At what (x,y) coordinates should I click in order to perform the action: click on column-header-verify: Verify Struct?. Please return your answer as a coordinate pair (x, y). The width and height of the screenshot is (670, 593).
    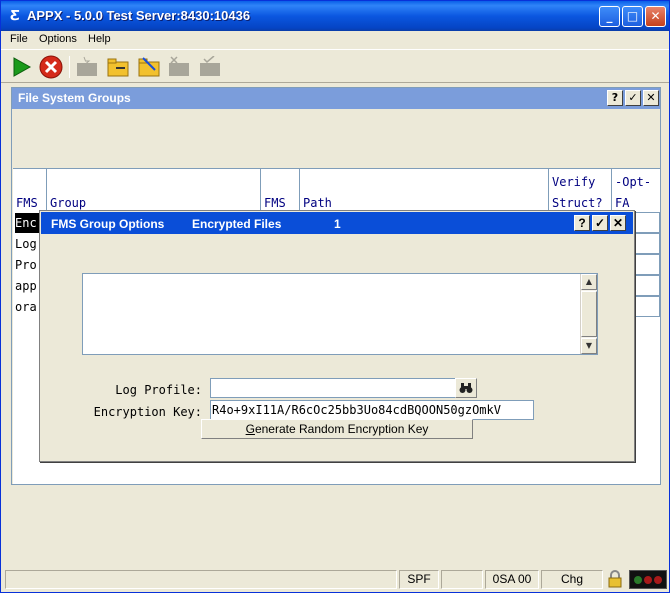
    Looking at the image, I should click on (580, 191).